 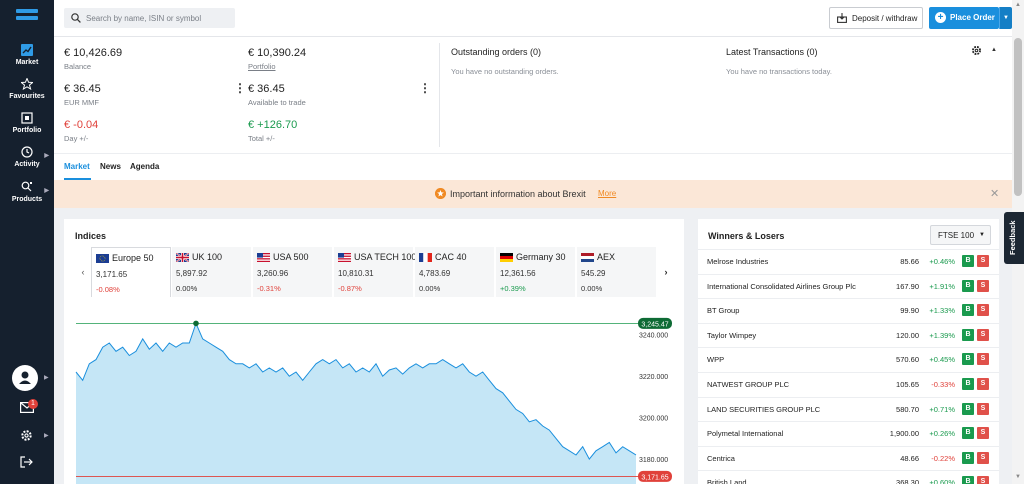 What do you see at coordinates (425, 257) in the screenshot?
I see `fr-flag-icon` at bounding box center [425, 257].